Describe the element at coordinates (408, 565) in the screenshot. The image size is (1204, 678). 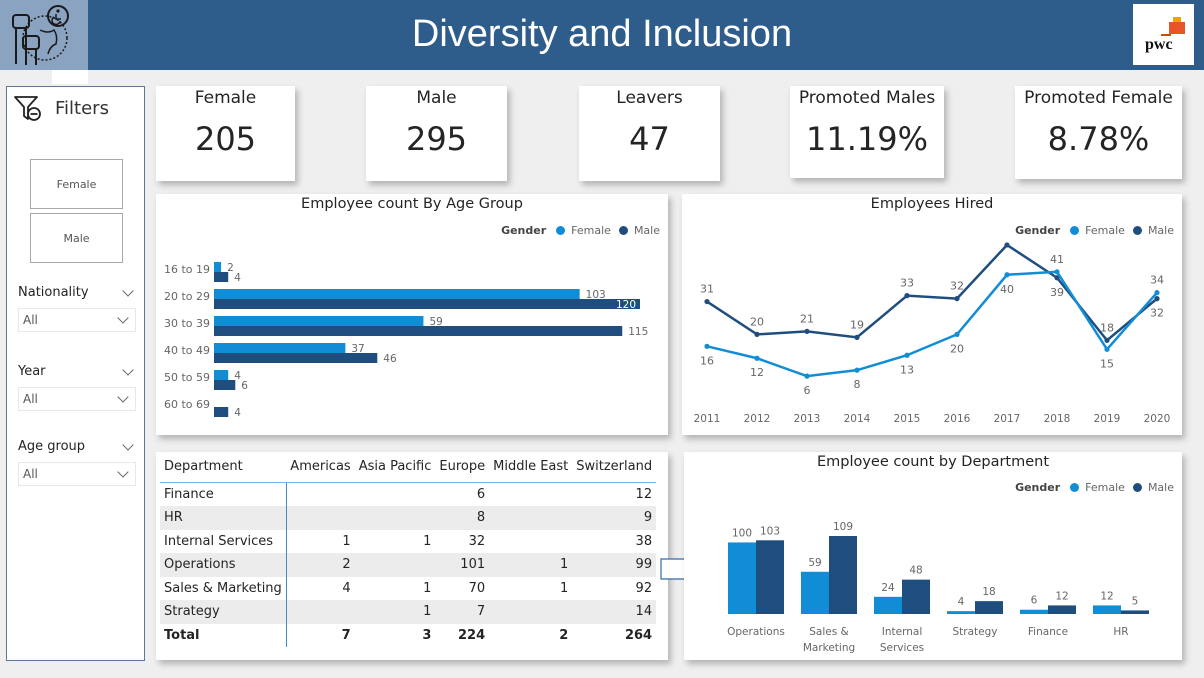
I see `matrix-row: Operations 2 101 1 99` at that location.